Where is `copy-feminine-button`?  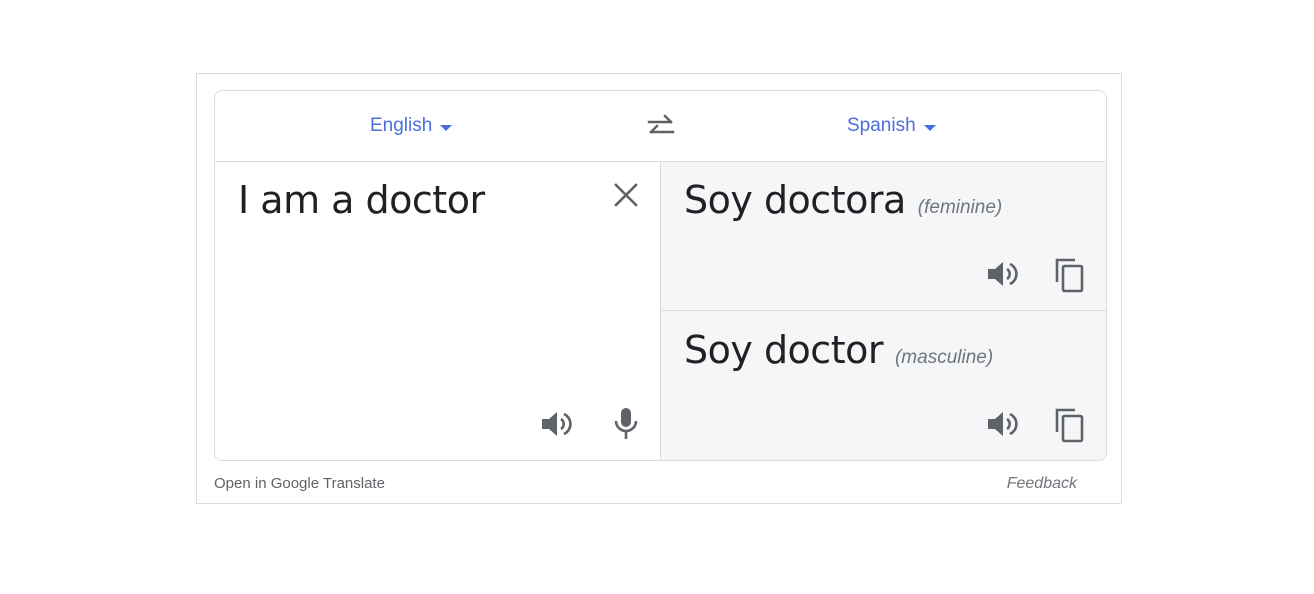
copy-feminine-button is located at coordinates (1070, 275).